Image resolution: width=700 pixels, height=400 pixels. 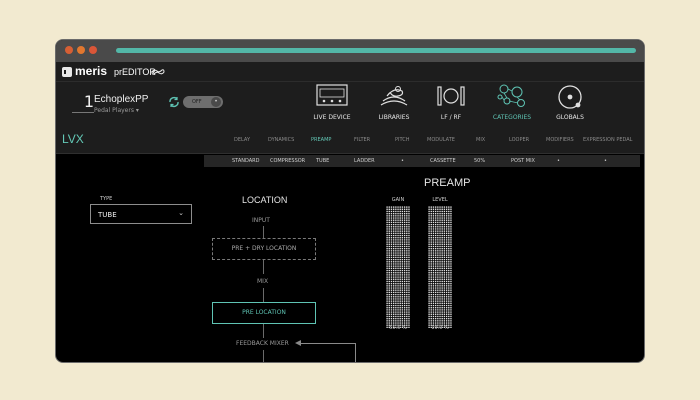 I want to click on gain-value: 55.5 %, so click(x=398, y=328).